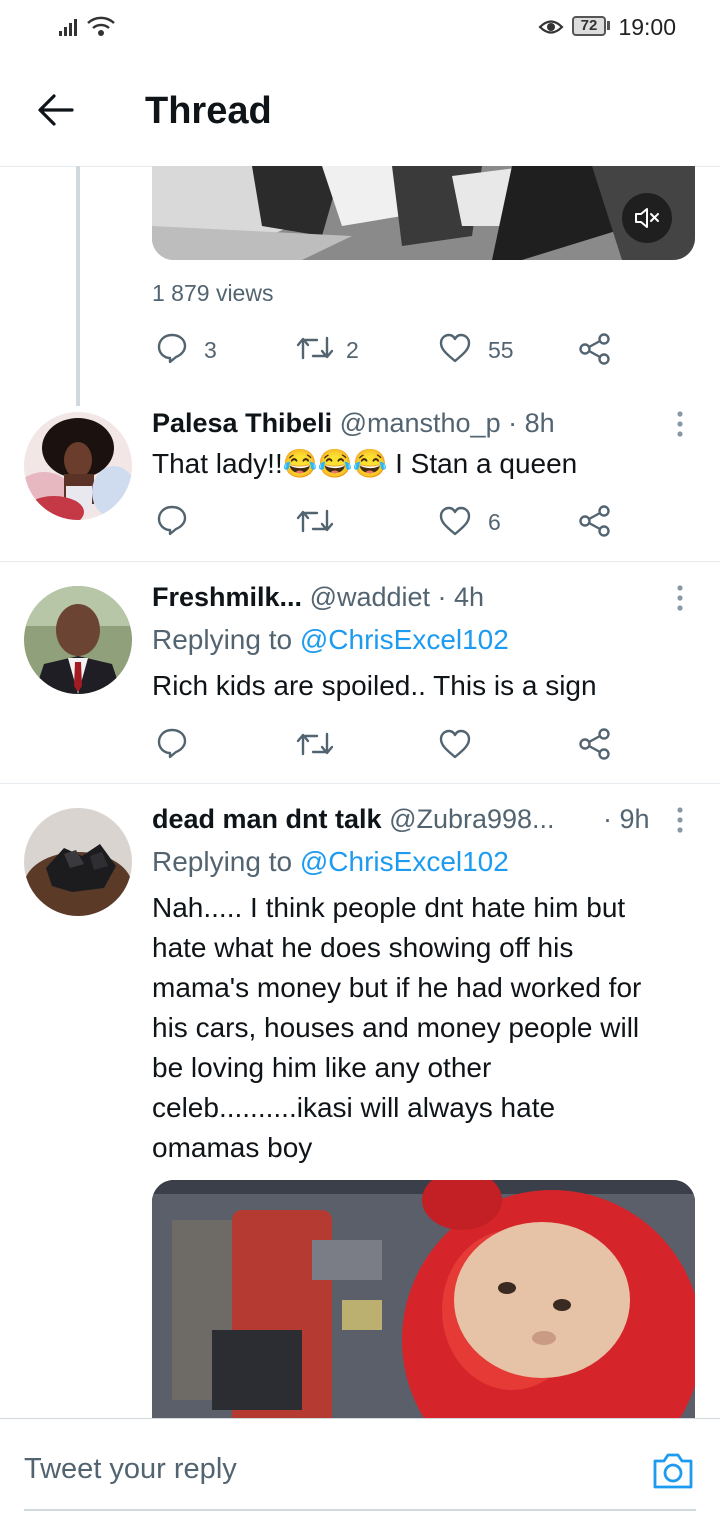 The image size is (720, 1521). I want to click on tweet-text: Rich kids are spoiled.. This is a sign, so click(374, 685).